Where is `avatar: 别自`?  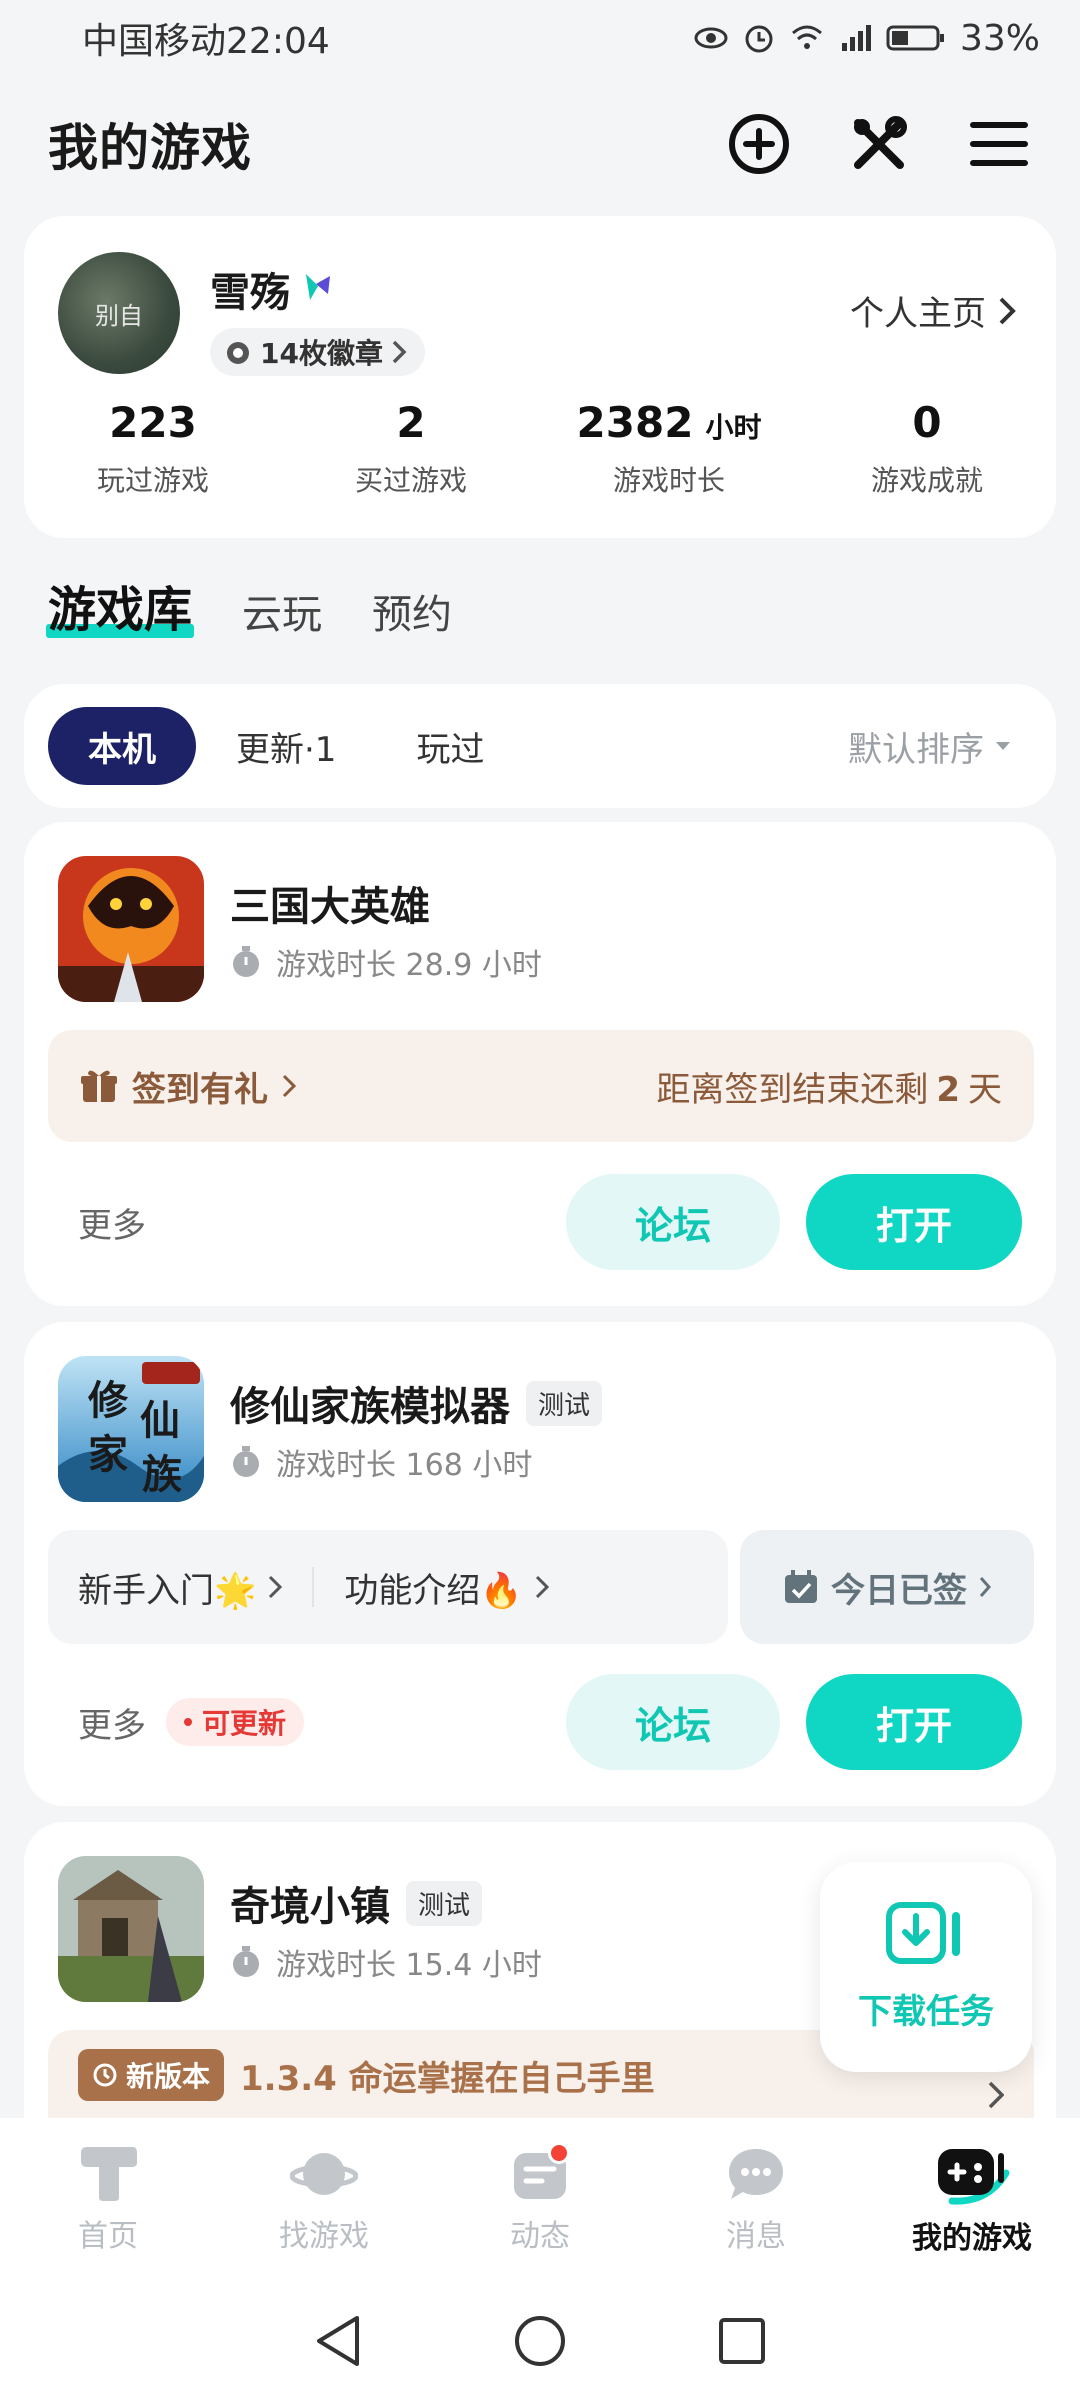 avatar: 别自 is located at coordinates (119, 313).